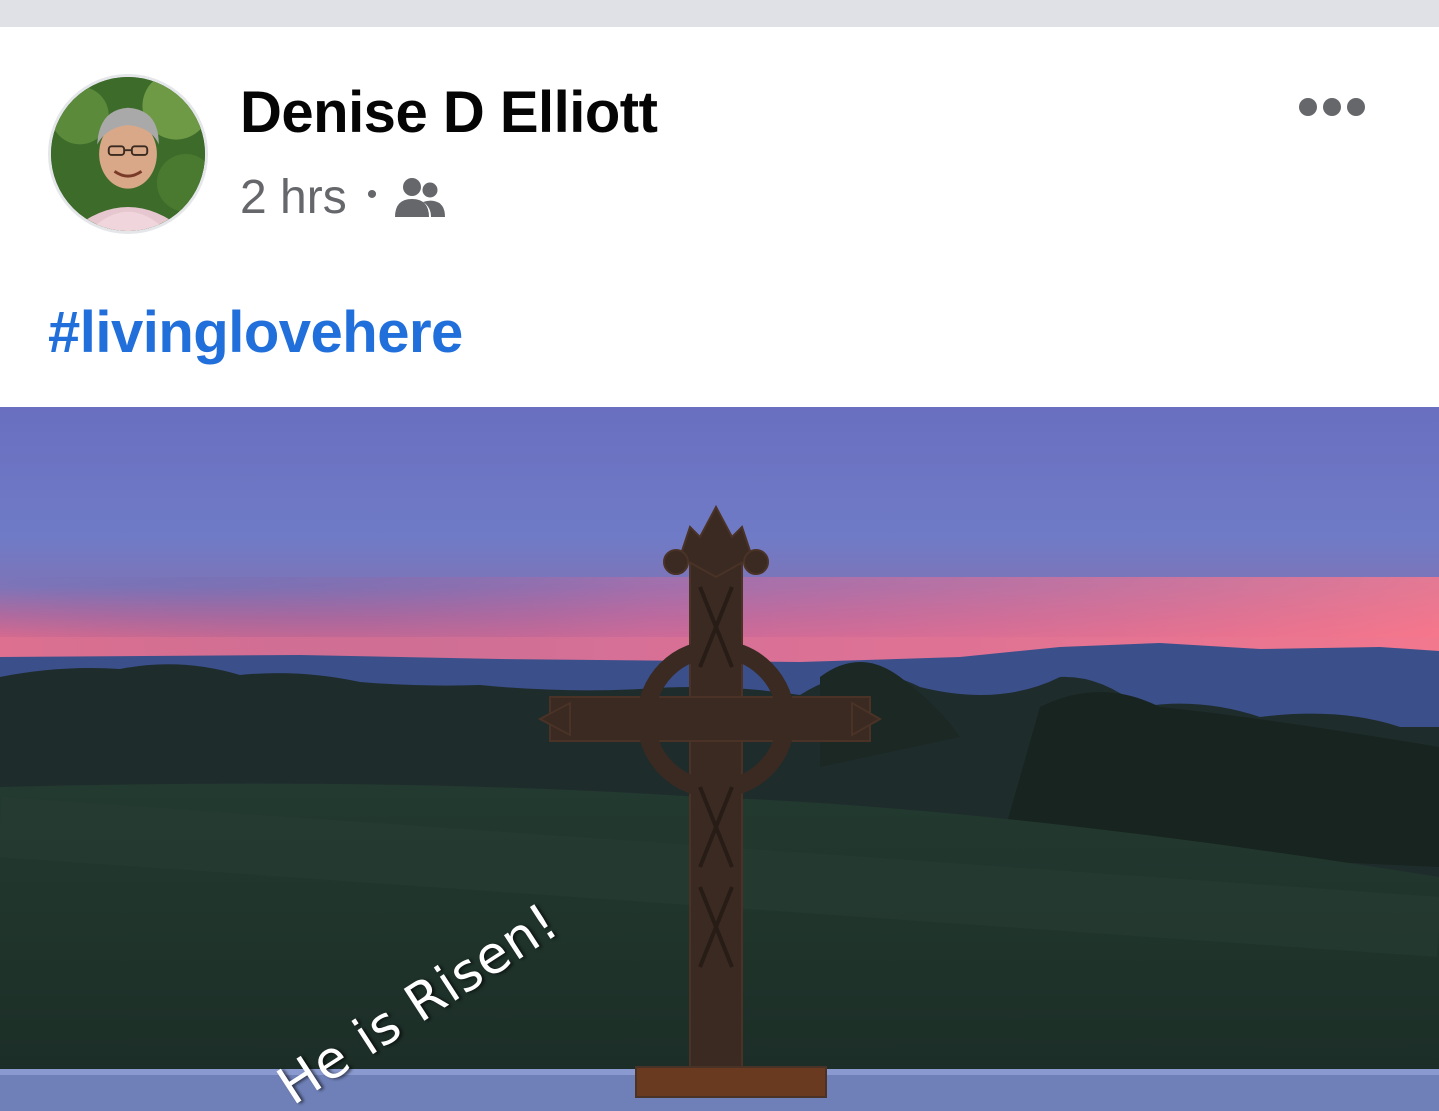 This screenshot has height=1111, width=1439. I want to click on avatar, so click(128, 154).